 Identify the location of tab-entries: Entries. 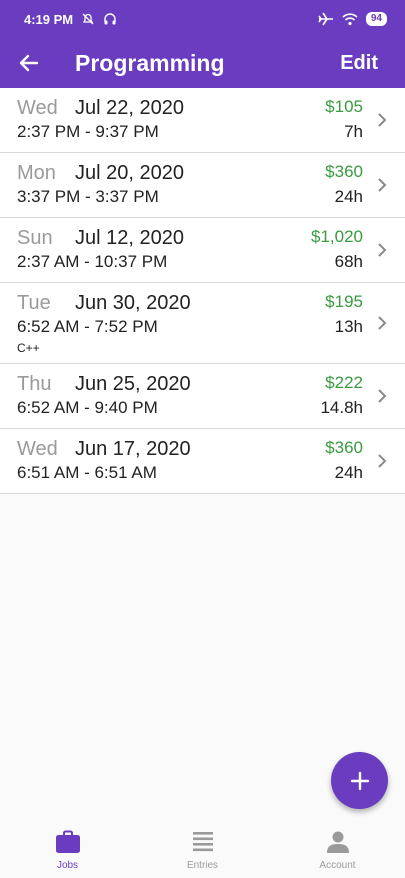
(202, 849).